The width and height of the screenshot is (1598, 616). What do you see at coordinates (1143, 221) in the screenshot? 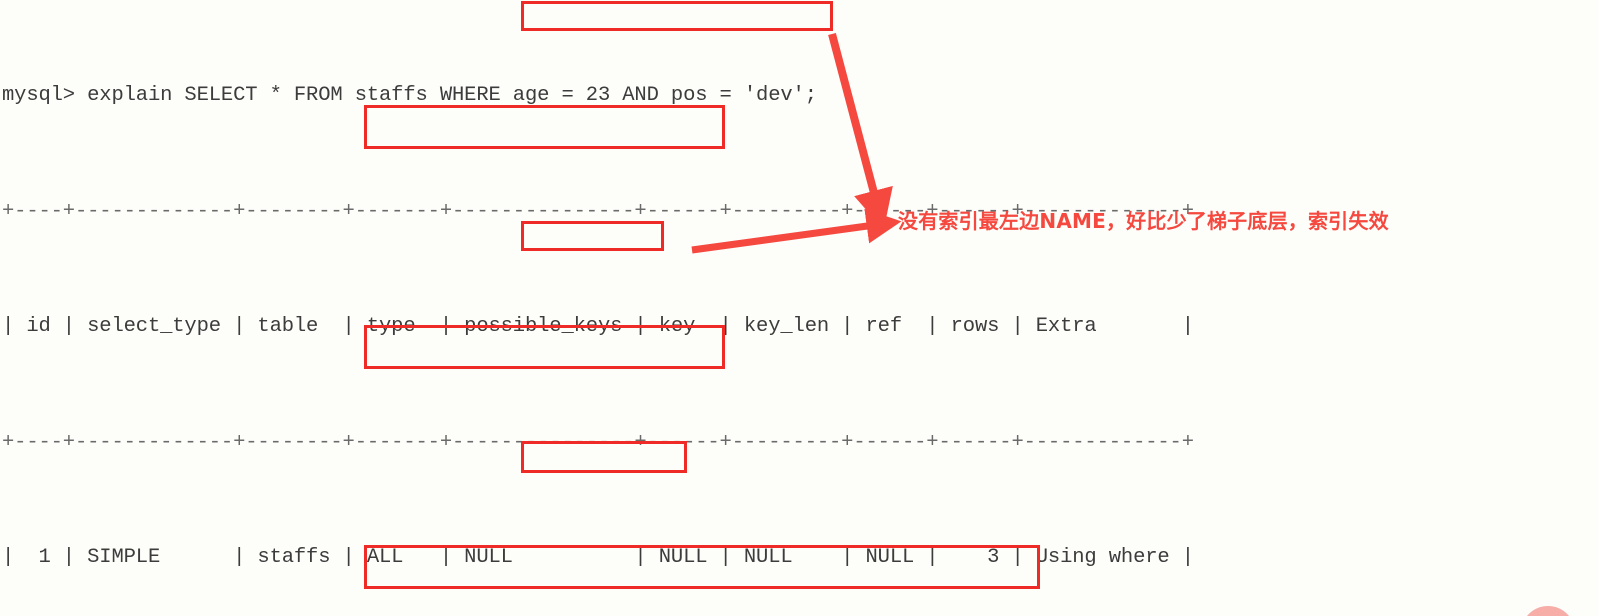
I see `annotation-text: 没有索引最左边NAME，好比少了梯子底层，索引失效` at bounding box center [1143, 221].